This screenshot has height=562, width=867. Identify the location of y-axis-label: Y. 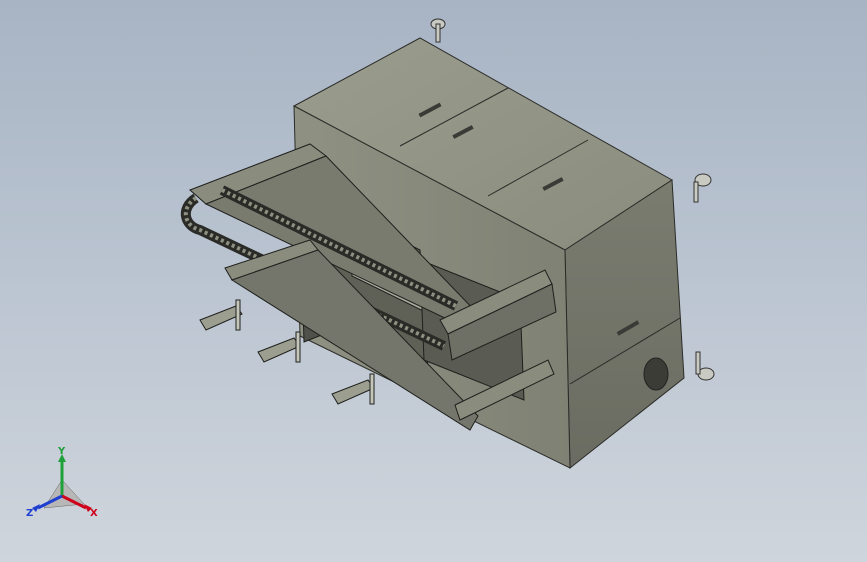
(61, 451).